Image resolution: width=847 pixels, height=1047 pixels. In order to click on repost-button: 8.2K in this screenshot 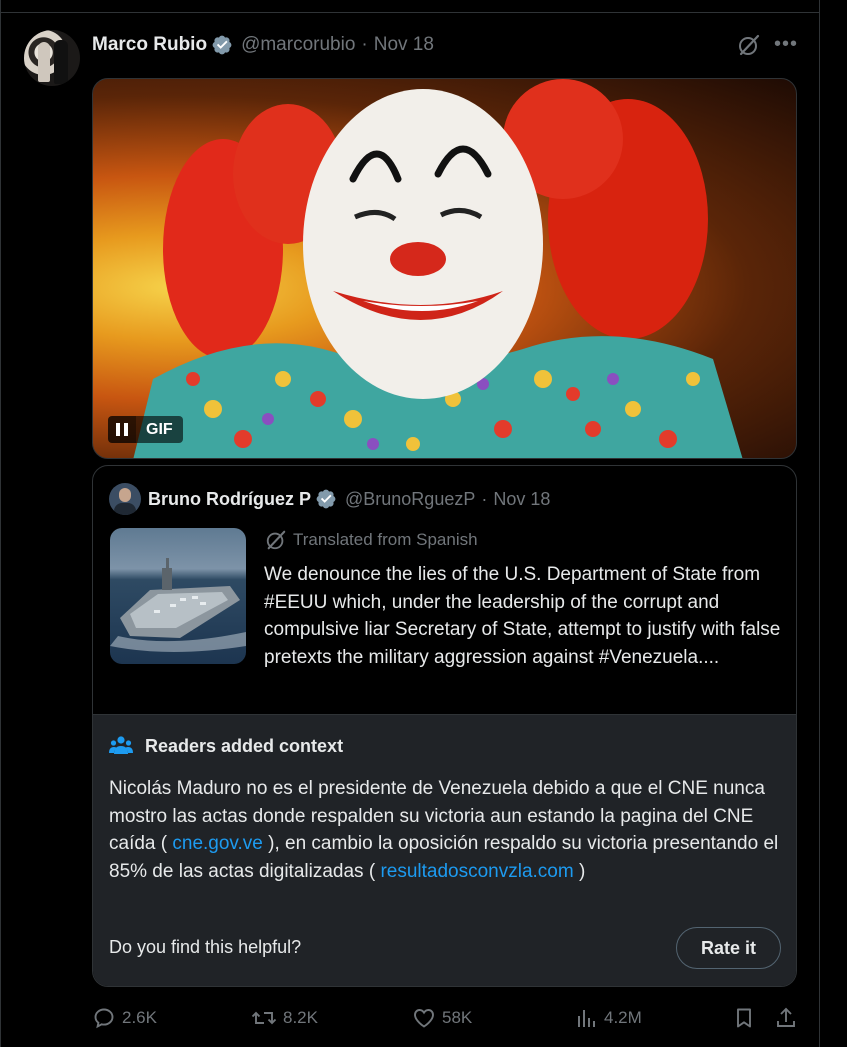, I will do `click(284, 1018)`.